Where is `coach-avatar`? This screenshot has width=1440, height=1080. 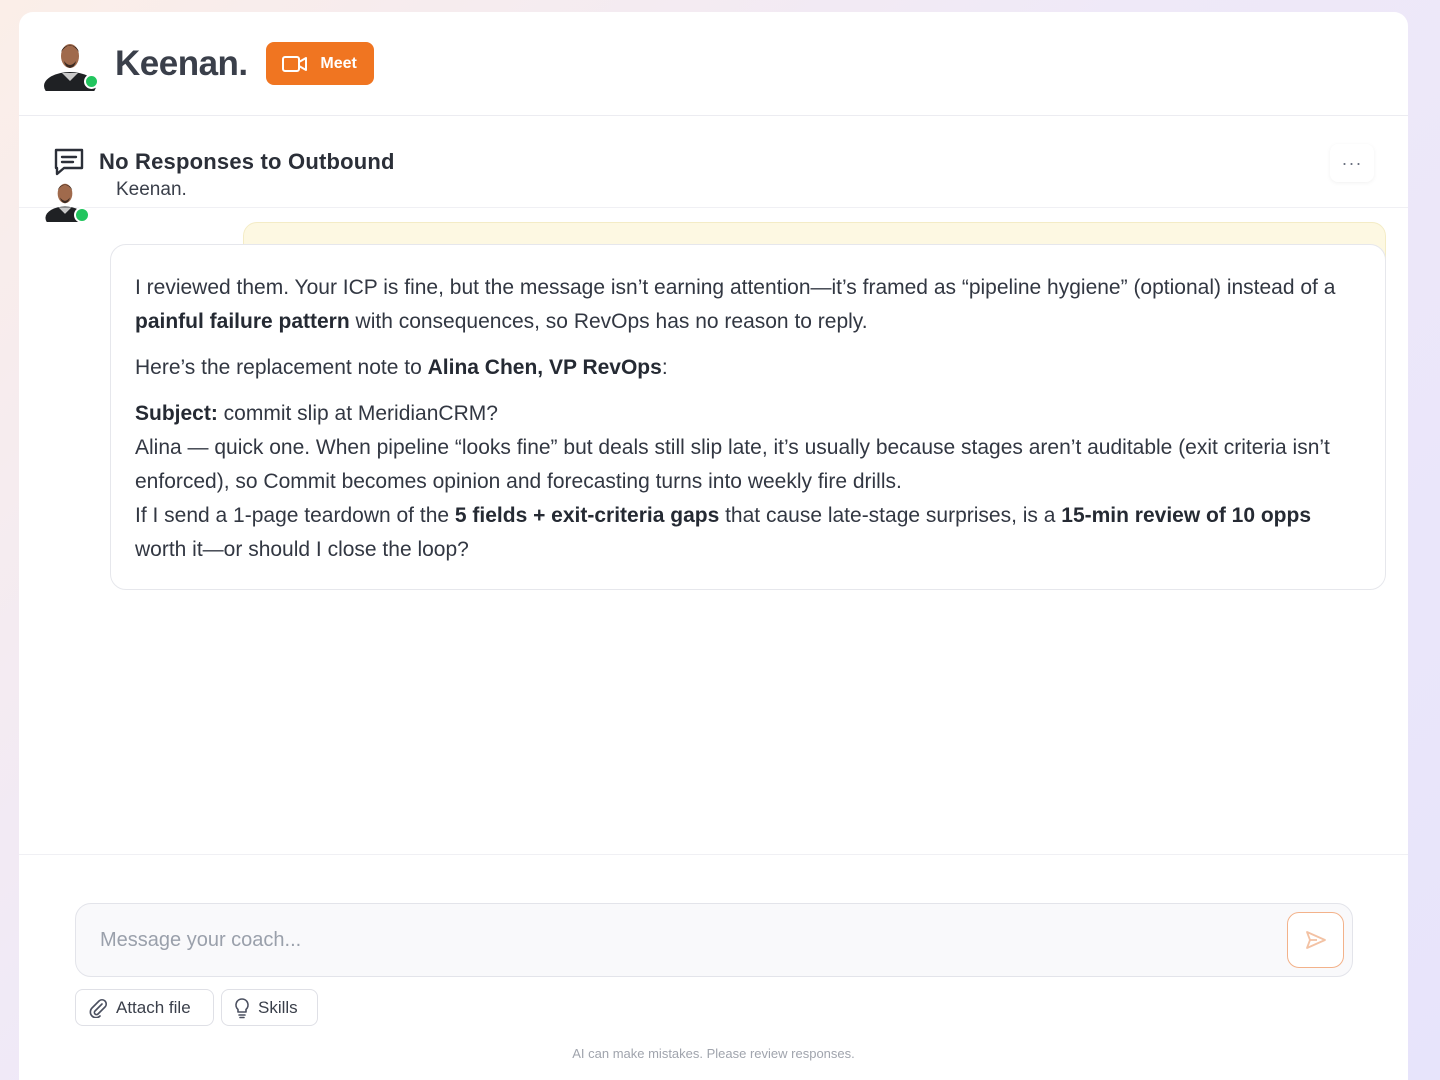
coach-avatar is located at coordinates (71, 64).